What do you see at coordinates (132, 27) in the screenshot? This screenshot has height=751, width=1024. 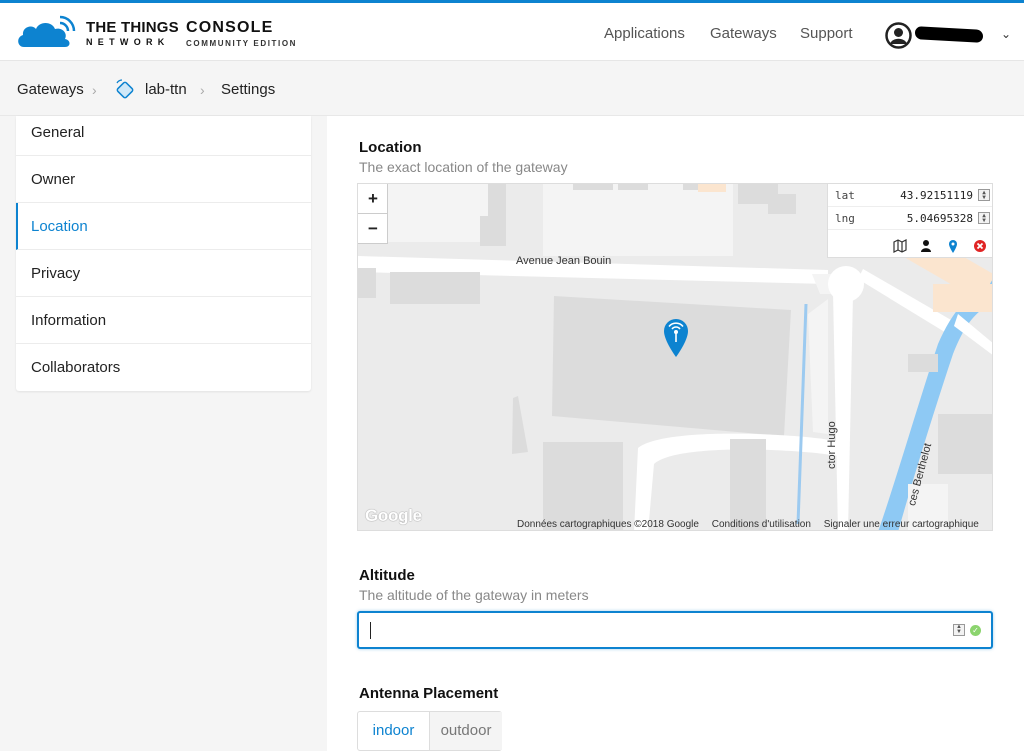 I see `brand-line1: THE THINGS` at bounding box center [132, 27].